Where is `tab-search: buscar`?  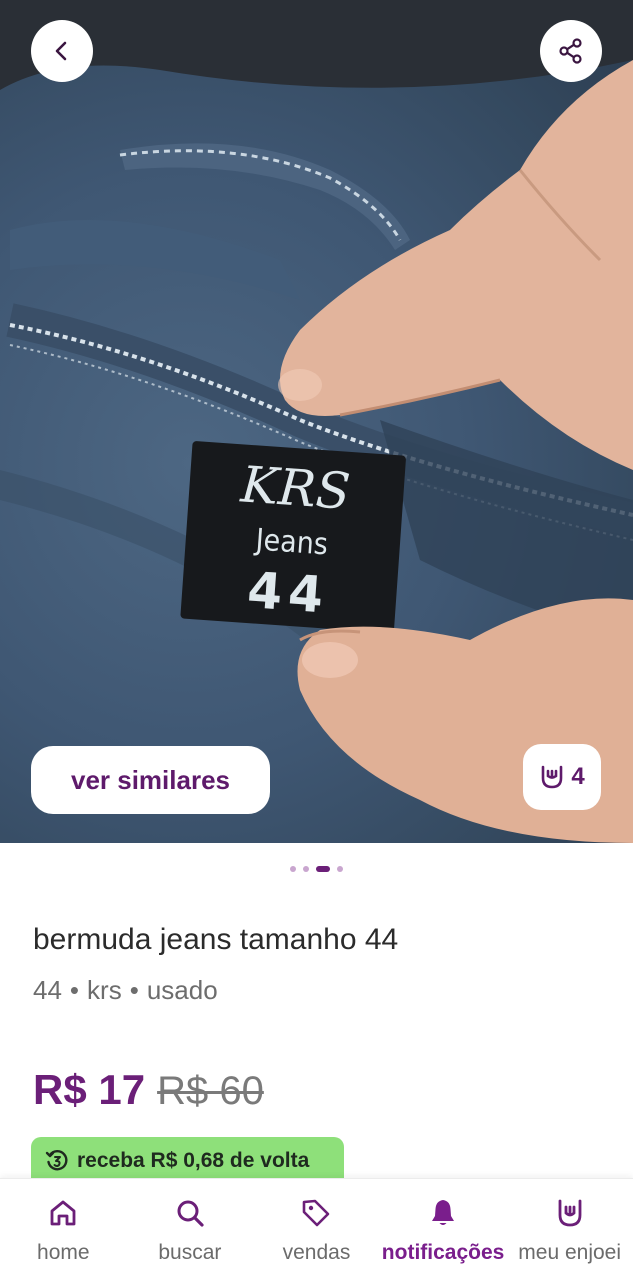 tab-search: buscar is located at coordinates (190, 1229).